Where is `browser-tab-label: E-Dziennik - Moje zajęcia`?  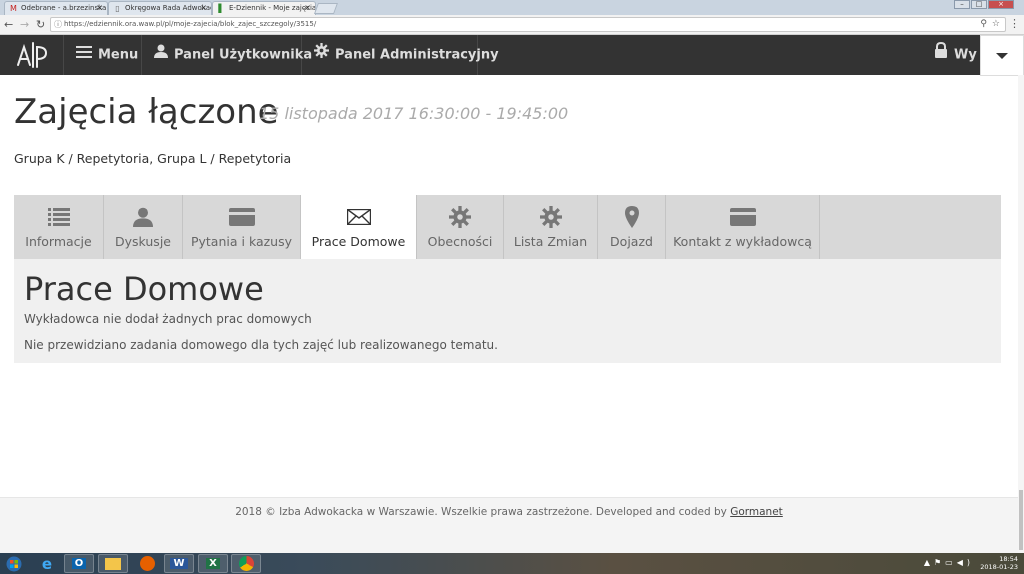 browser-tab-label: E-Dziennik - Moje zajęcia is located at coordinates (272, 8).